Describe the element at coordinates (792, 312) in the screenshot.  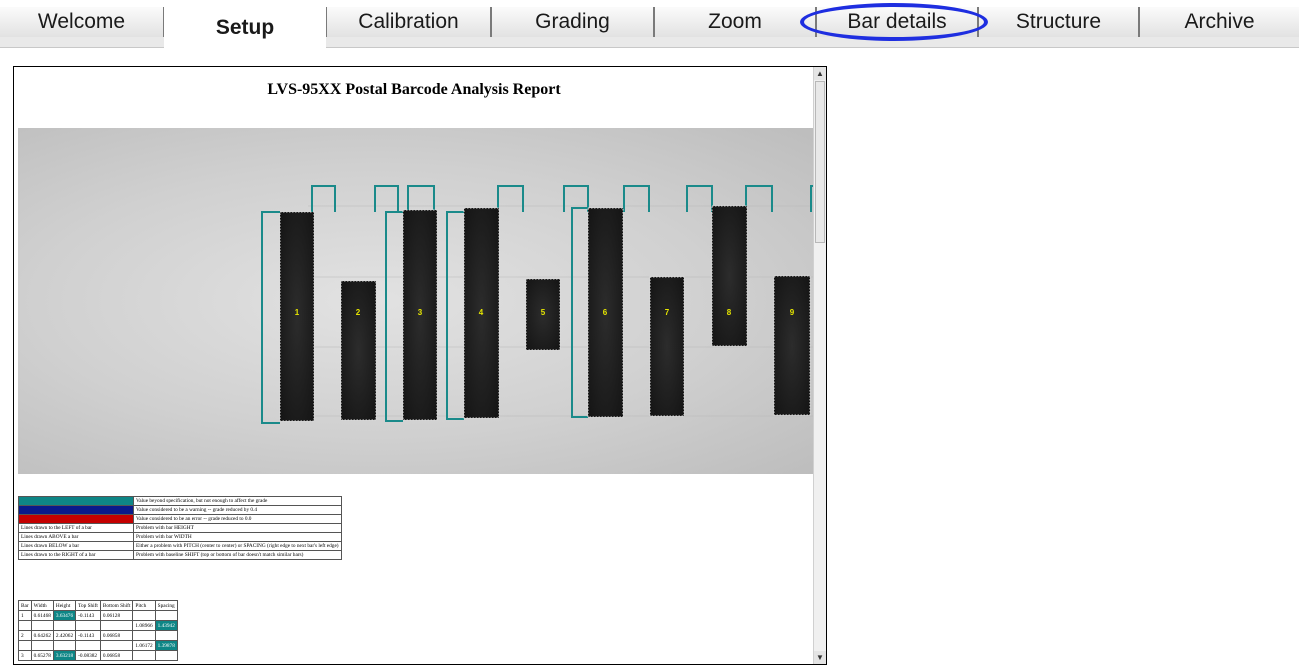
I see `bar-number: 9` at that location.